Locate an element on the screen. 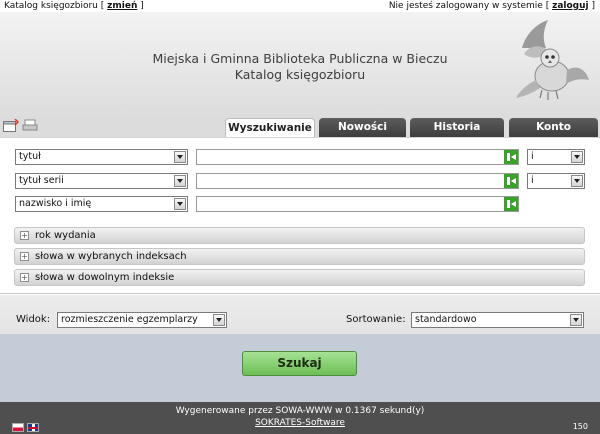 Image resolution: width=600 pixels, height=434 pixels. software-link: SOKRATES-Software is located at coordinates (300, 423).